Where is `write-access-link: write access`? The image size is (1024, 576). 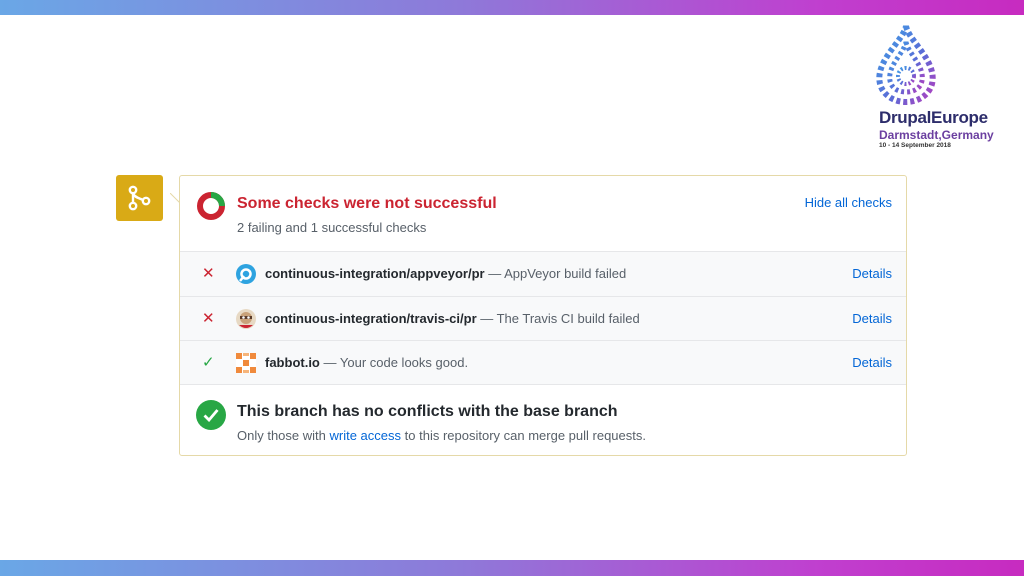
write-access-link: write access is located at coordinates (366, 435).